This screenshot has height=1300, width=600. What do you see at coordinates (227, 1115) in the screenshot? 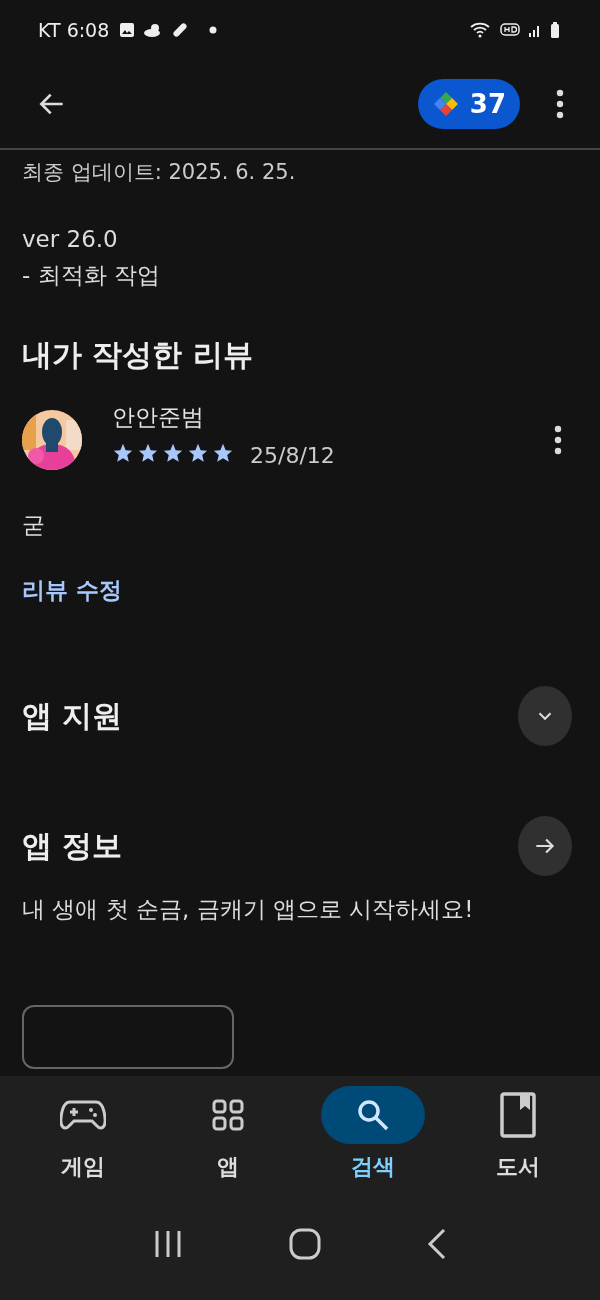
I see `apps-grid-icon` at bounding box center [227, 1115].